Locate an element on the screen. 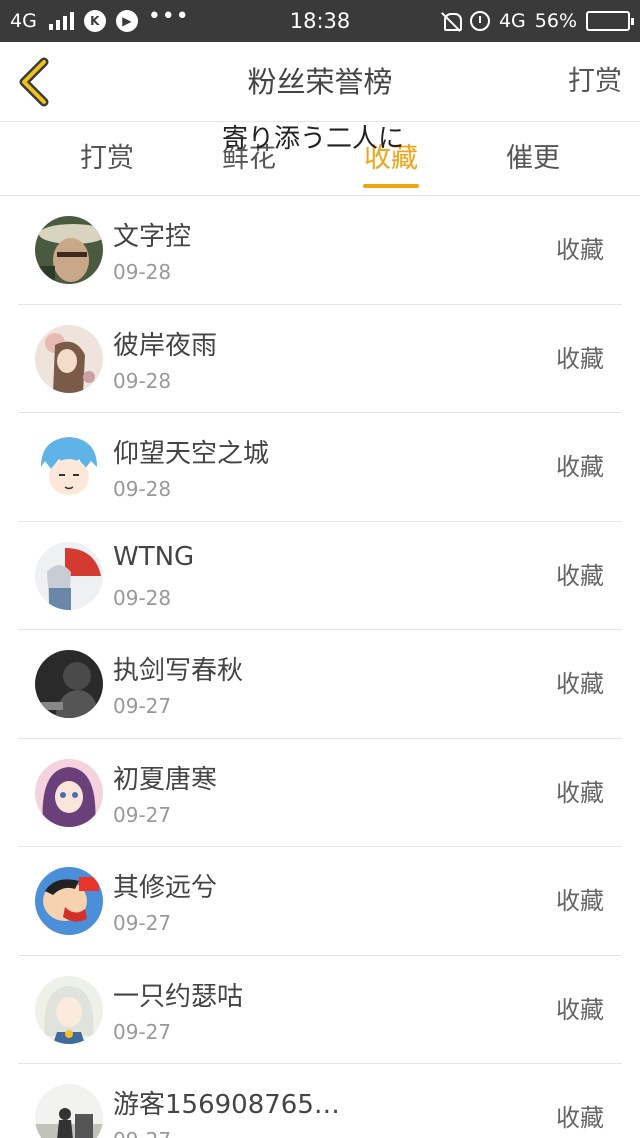  fan-name: 彼岸夜雨 is located at coordinates (165, 345).